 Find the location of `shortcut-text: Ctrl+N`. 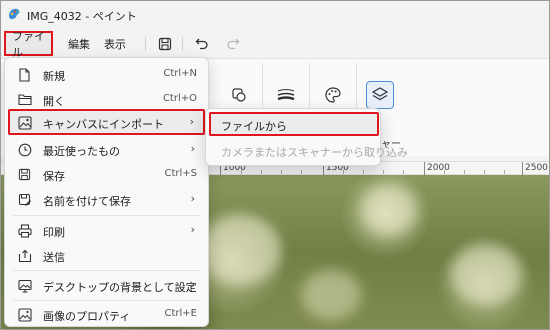

shortcut-text: Ctrl+N is located at coordinates (180, 73).